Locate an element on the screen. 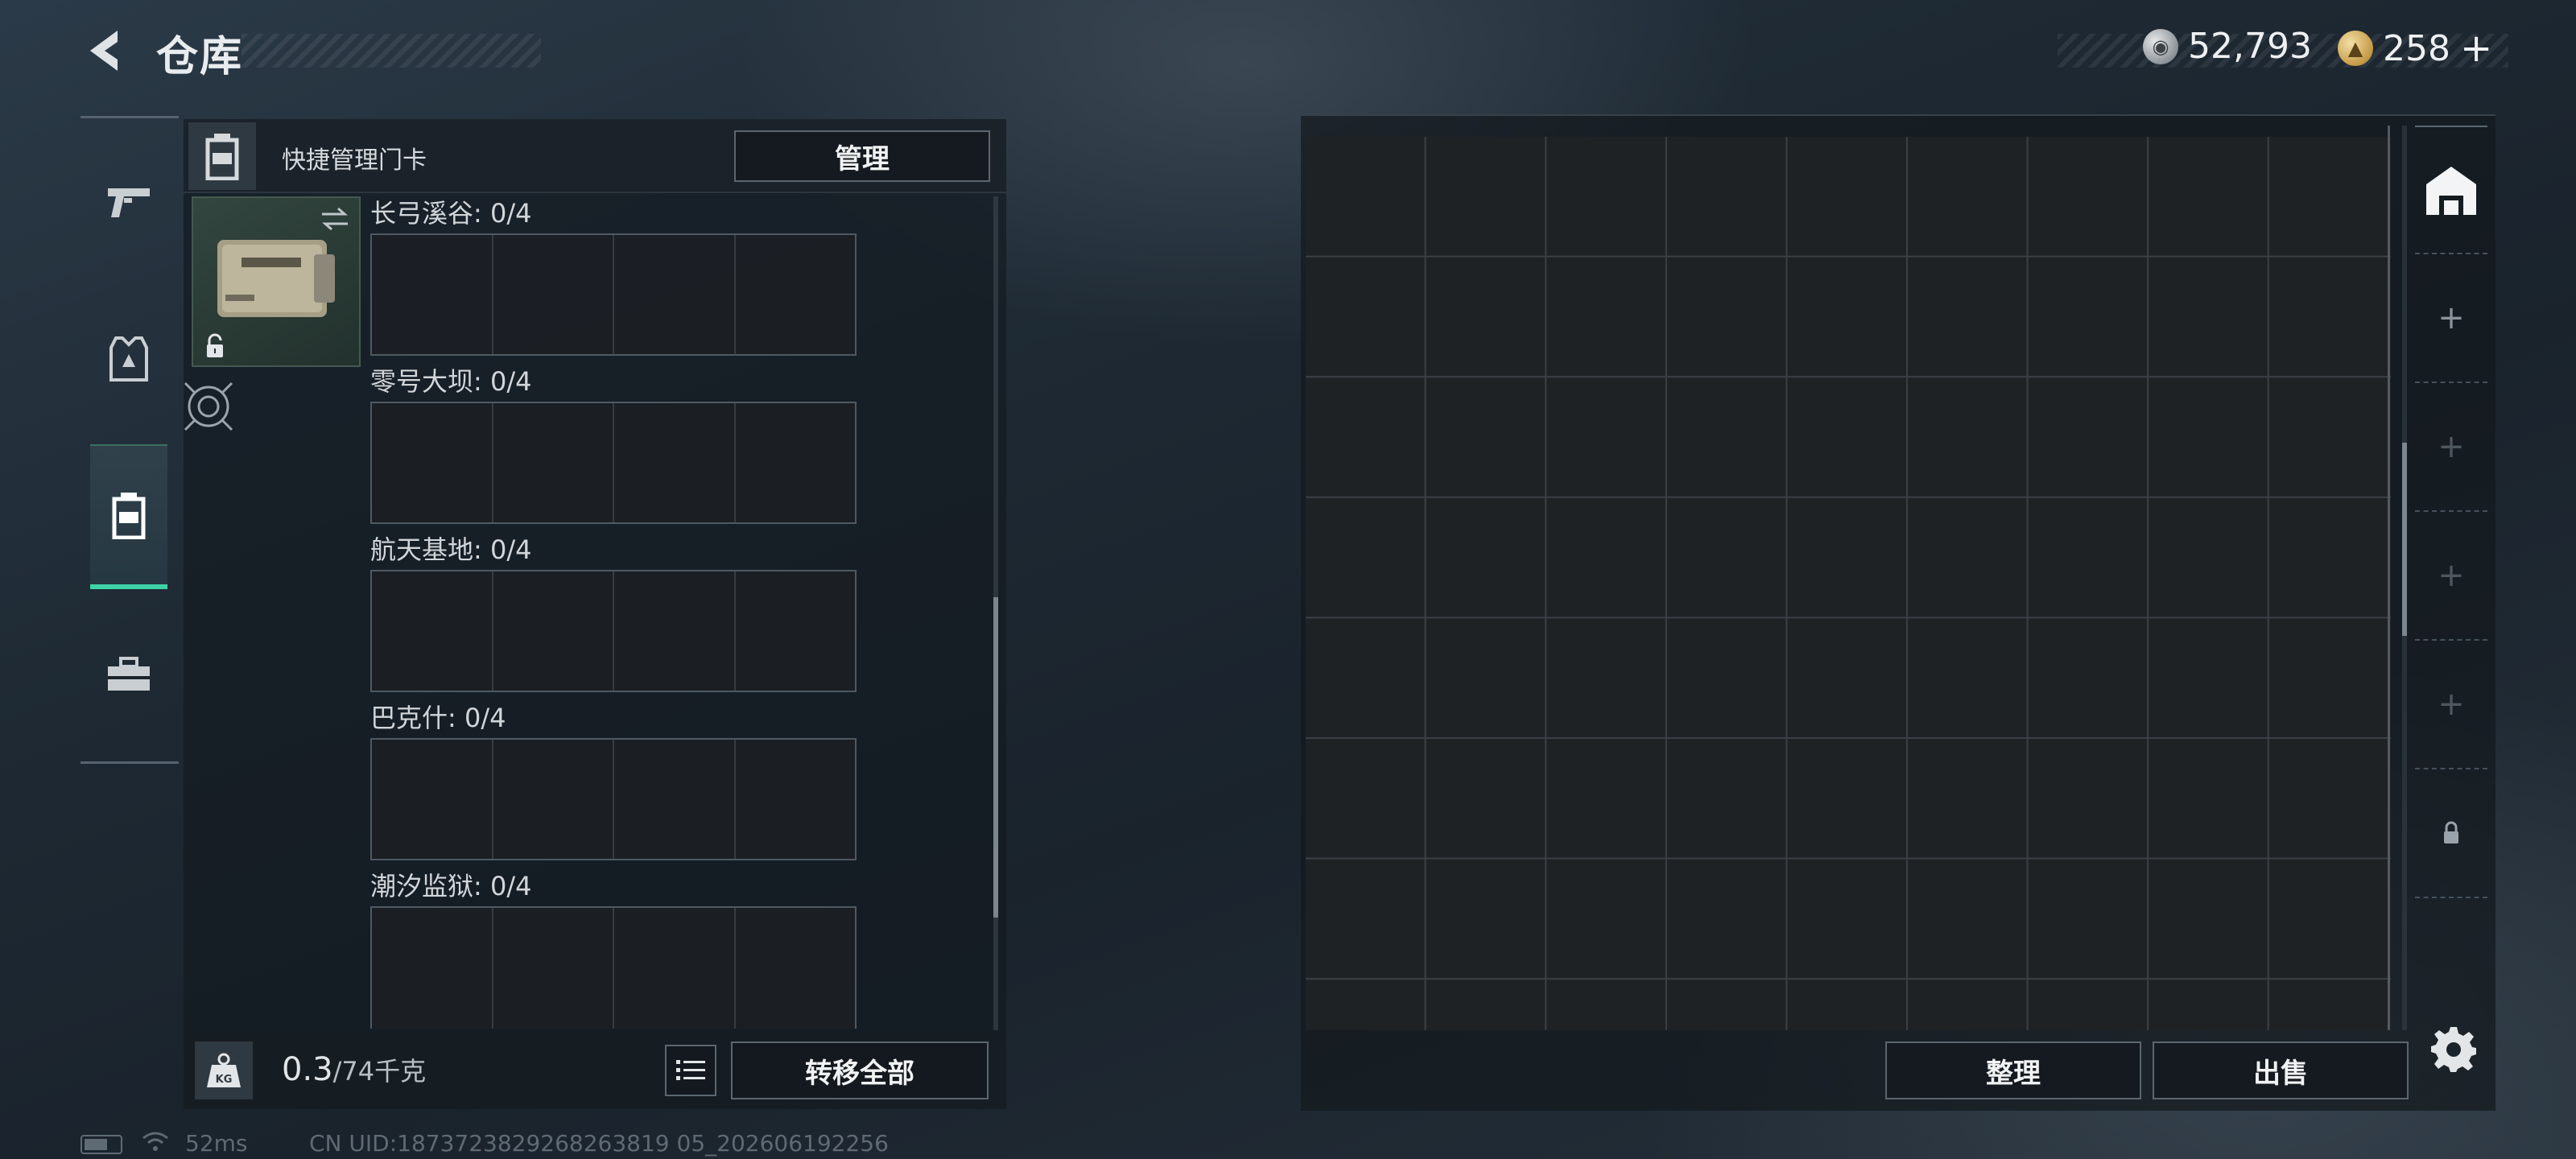 The height and width of the screenshot is (1159, 2576). target-scope-icon is located at coordinates (208, 406).